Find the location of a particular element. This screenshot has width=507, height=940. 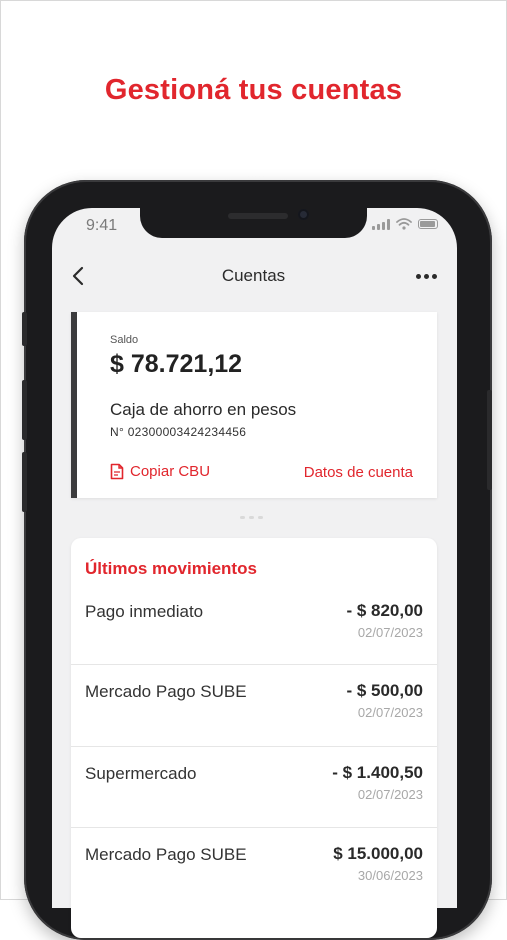

balance-label: Saldo is located at coordinates (124, 340).